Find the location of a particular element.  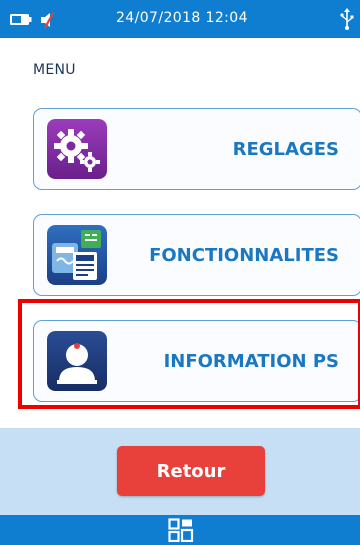

menu-item-reglages: REGLAGES is located at coordinates (196, 149).